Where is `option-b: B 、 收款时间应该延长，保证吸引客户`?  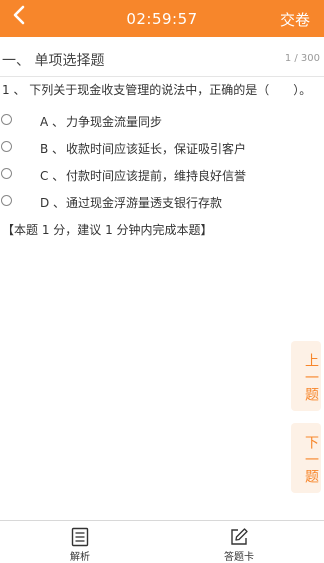 option-b: B 、 收款时间应该延长，保证吸引客户 is located at coordinates (162, 149).